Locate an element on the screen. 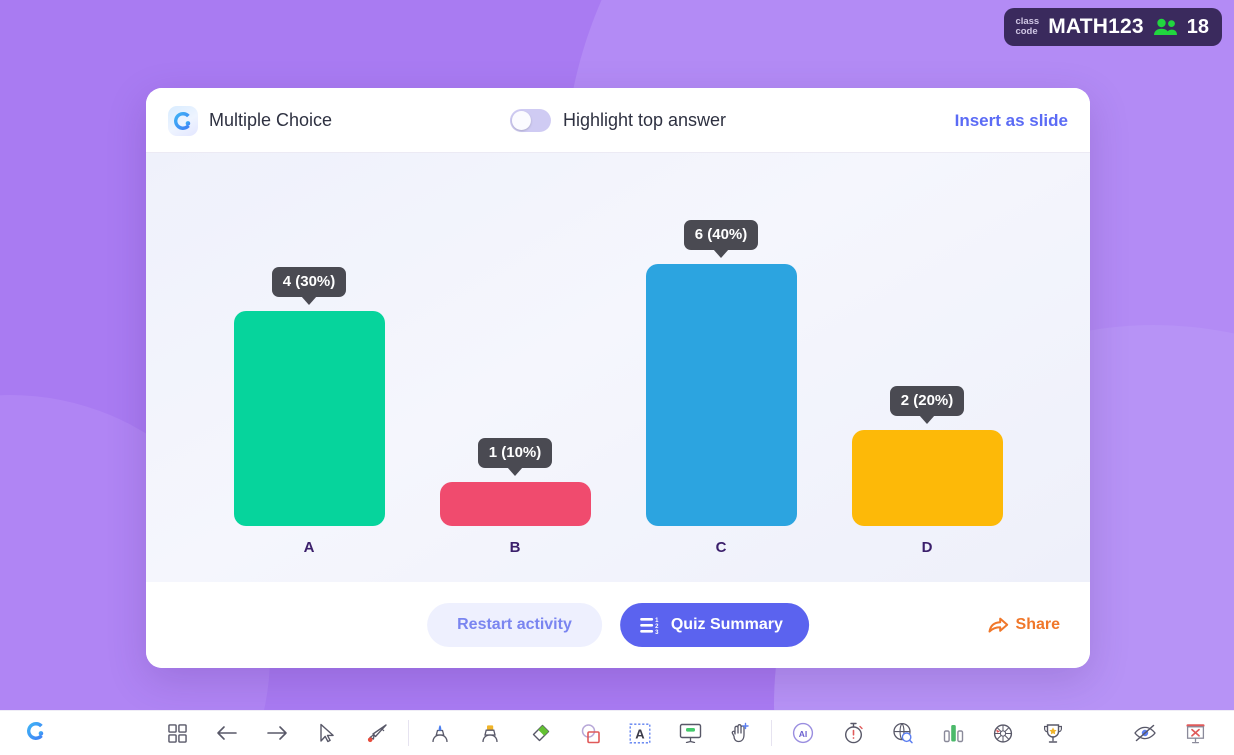  embedded-browser-button is located at coordinates (903, 733).